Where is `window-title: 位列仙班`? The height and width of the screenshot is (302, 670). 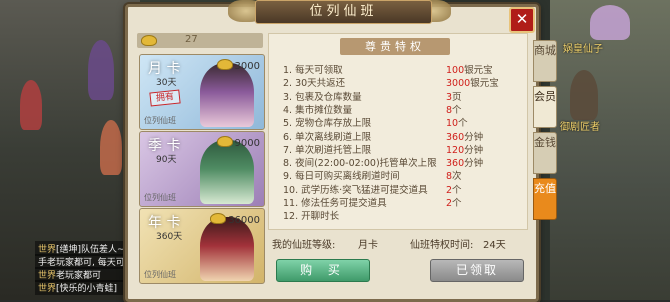
window-title: 位列仙班 is located at coordinates (343, 12).